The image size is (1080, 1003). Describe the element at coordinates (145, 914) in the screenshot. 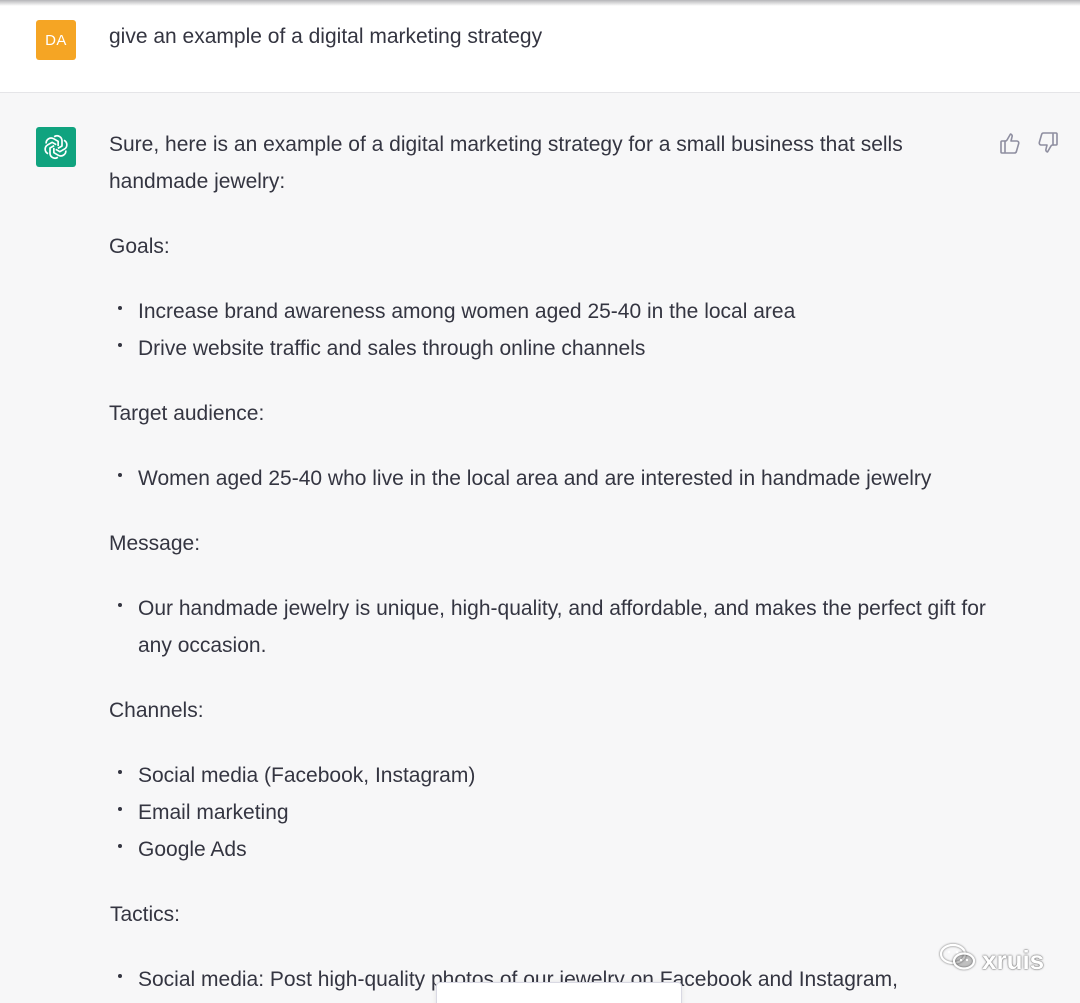

I see `tactics-heading: Tactics:` at that location.